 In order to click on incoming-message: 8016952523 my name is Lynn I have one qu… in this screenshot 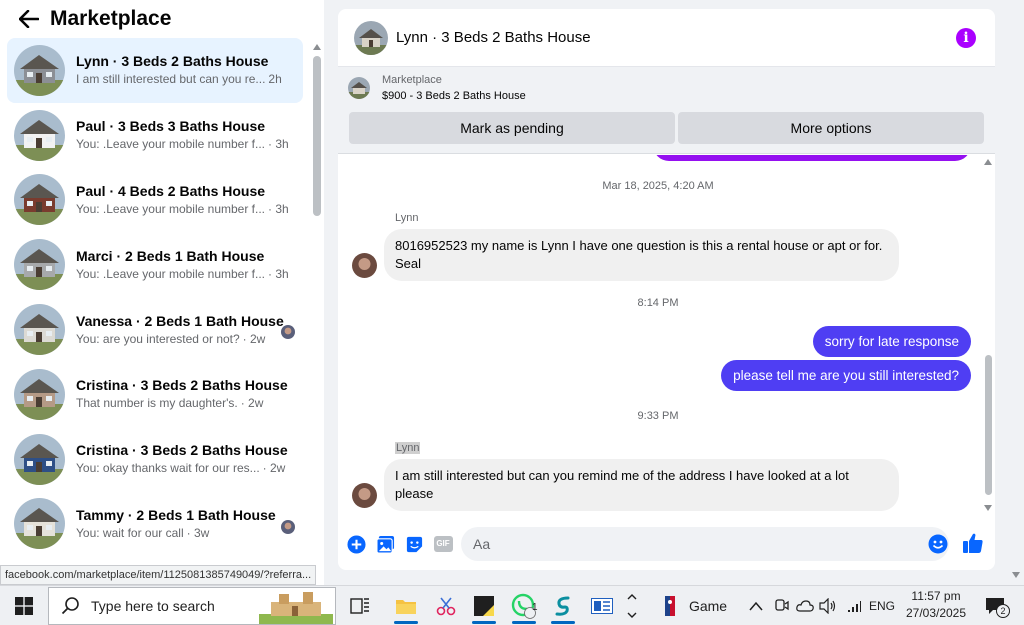, I will do `click(641, 255)`.